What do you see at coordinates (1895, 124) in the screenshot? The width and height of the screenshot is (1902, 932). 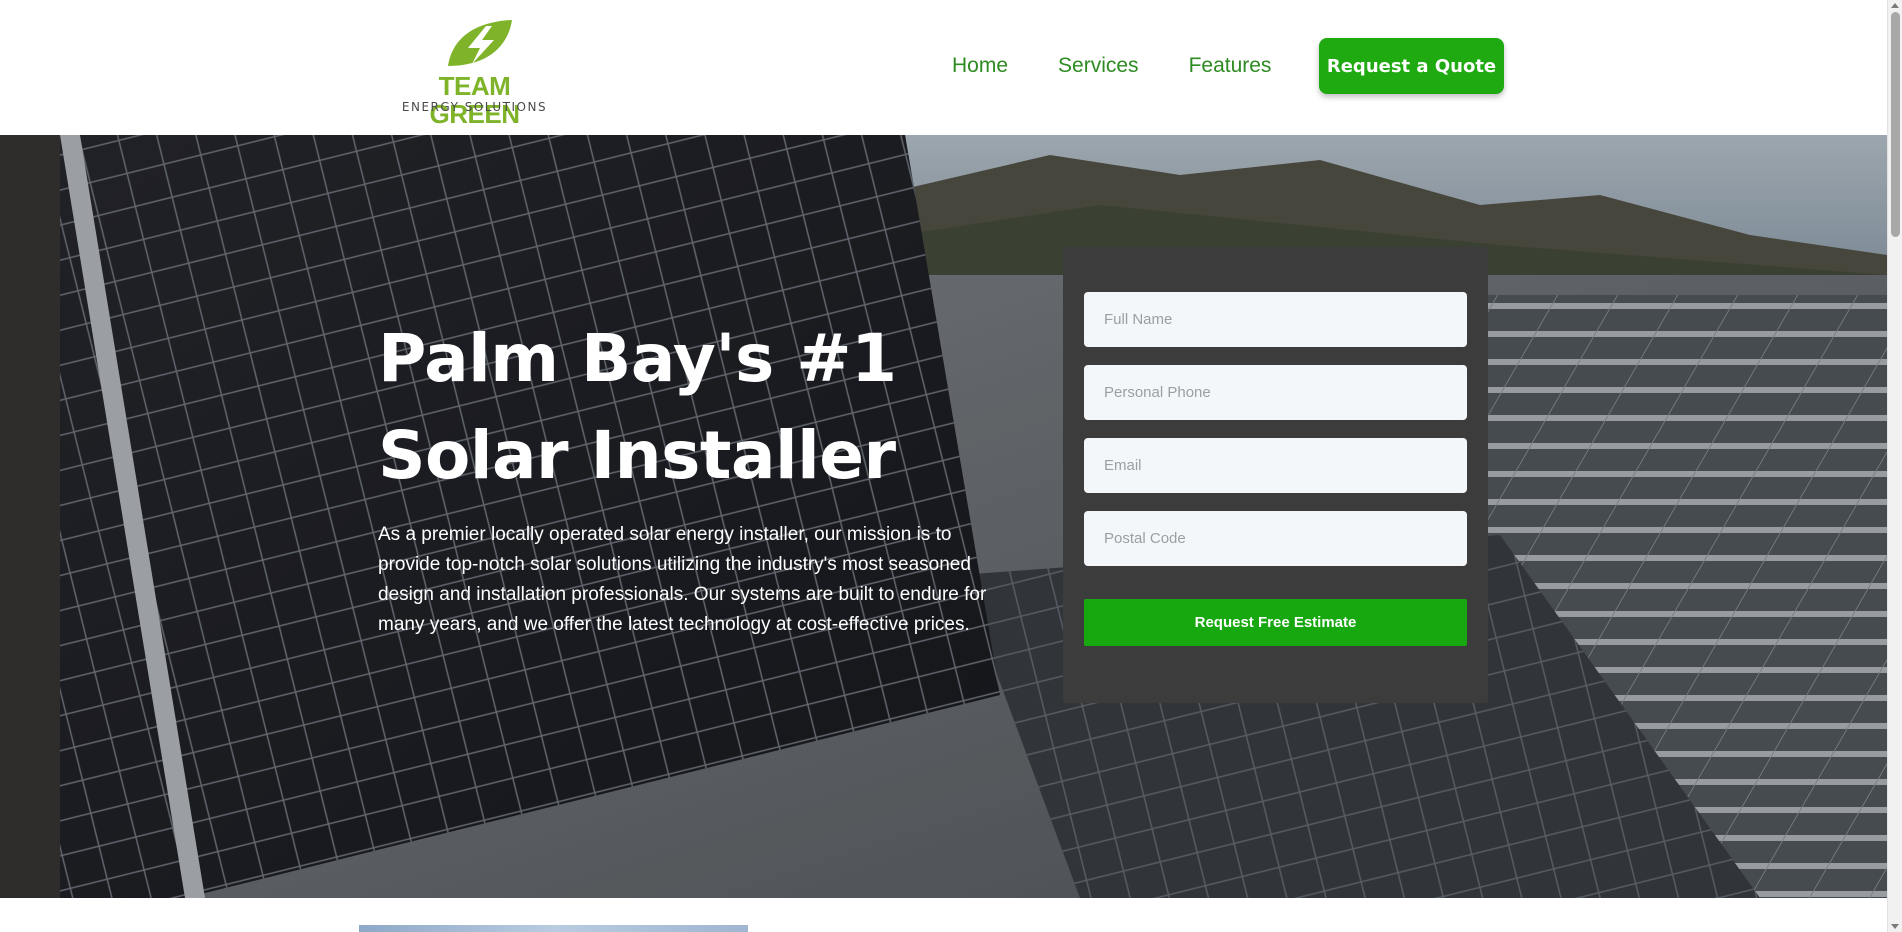 I see `scrollbar-thumb` at bounding box center [1895, 124].